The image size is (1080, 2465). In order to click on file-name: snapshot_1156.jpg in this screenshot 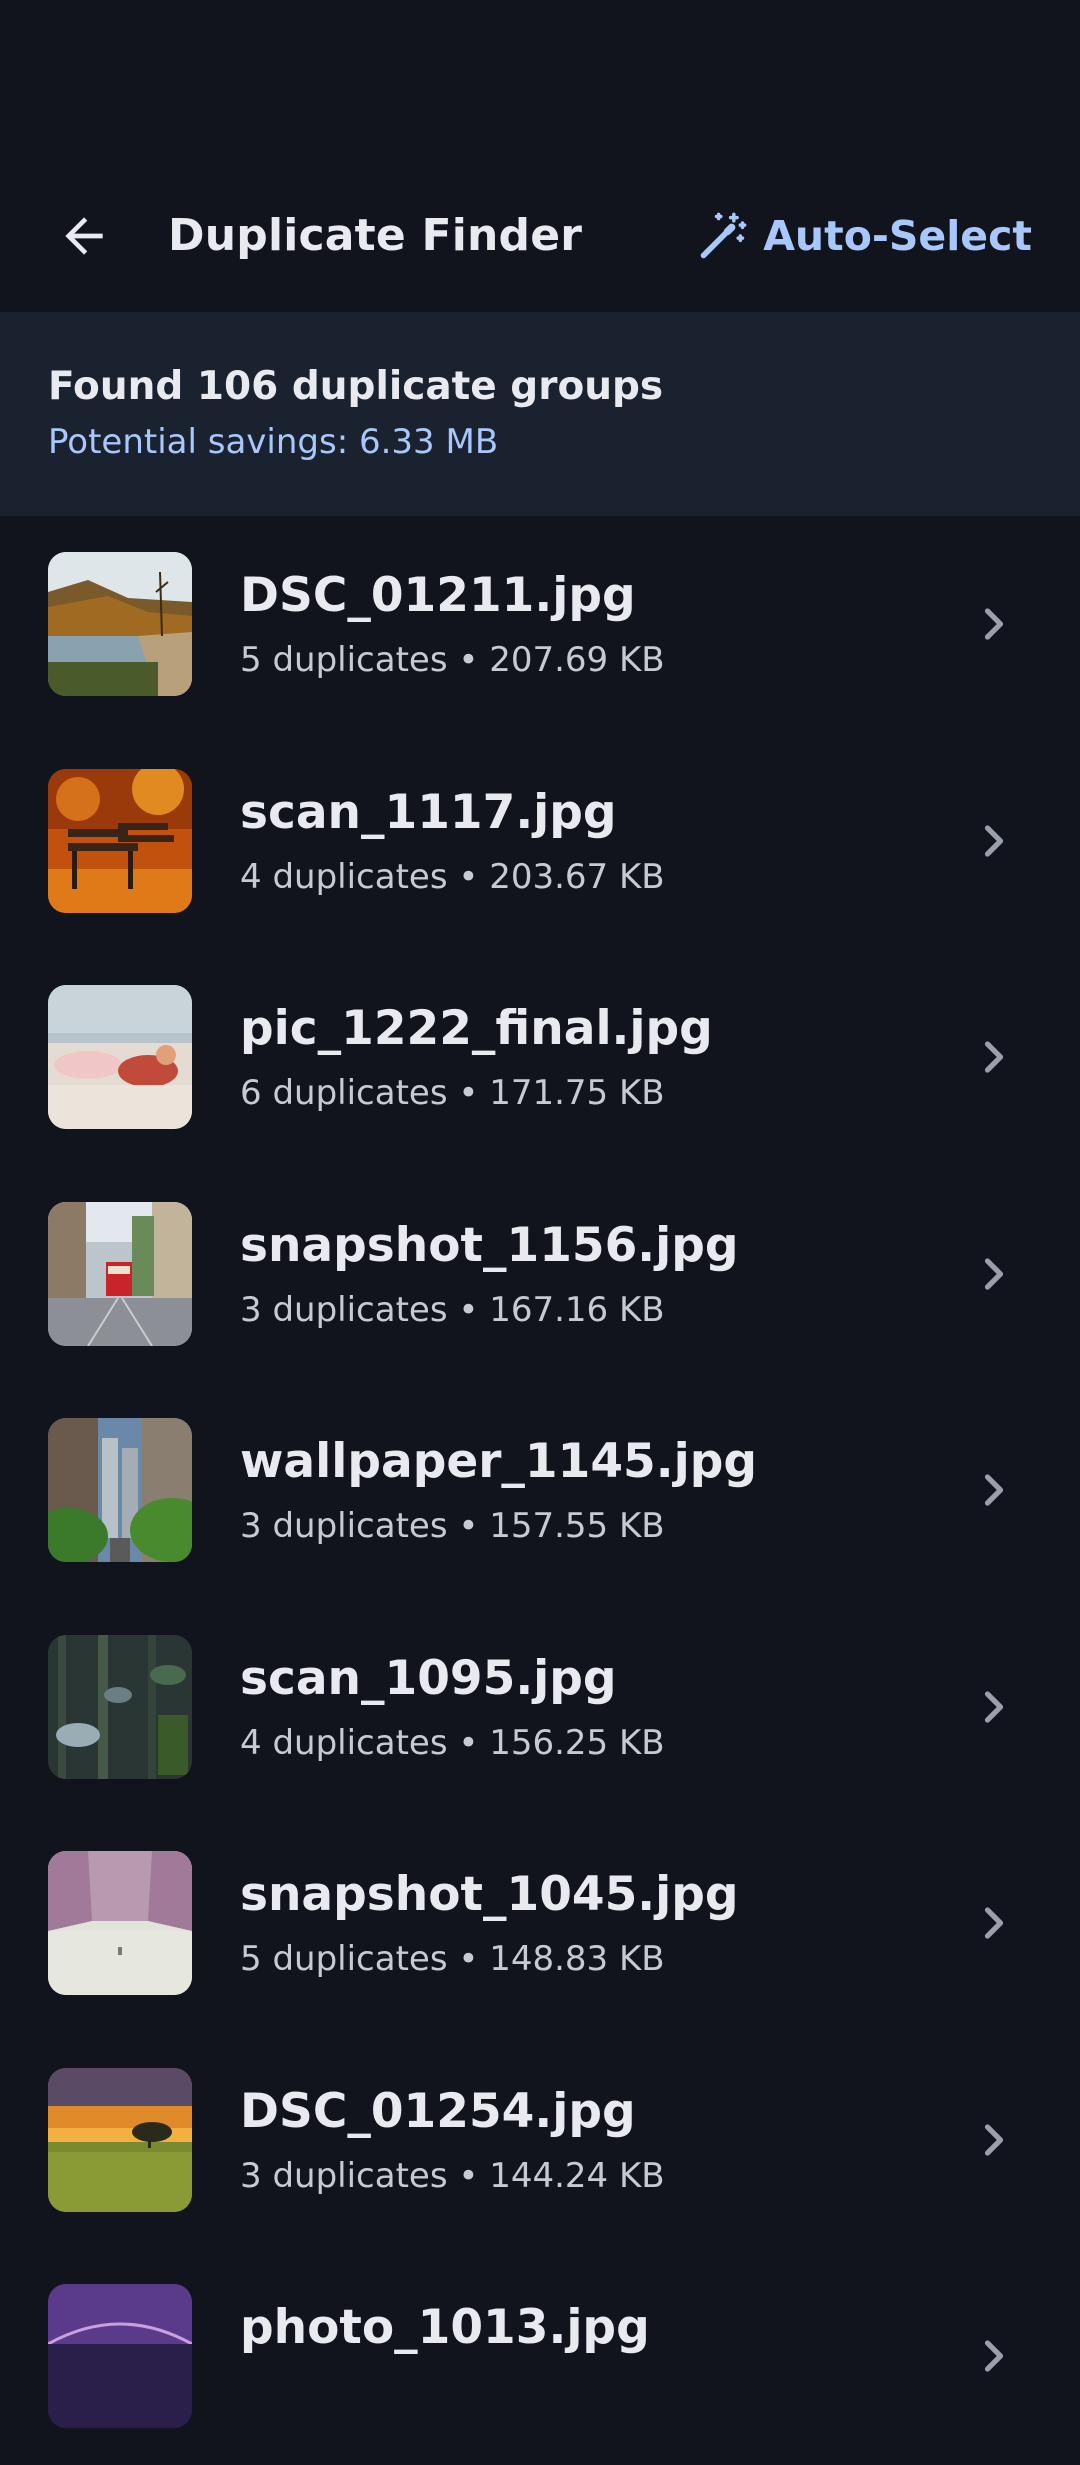, I will do `click(489, 1245)`.